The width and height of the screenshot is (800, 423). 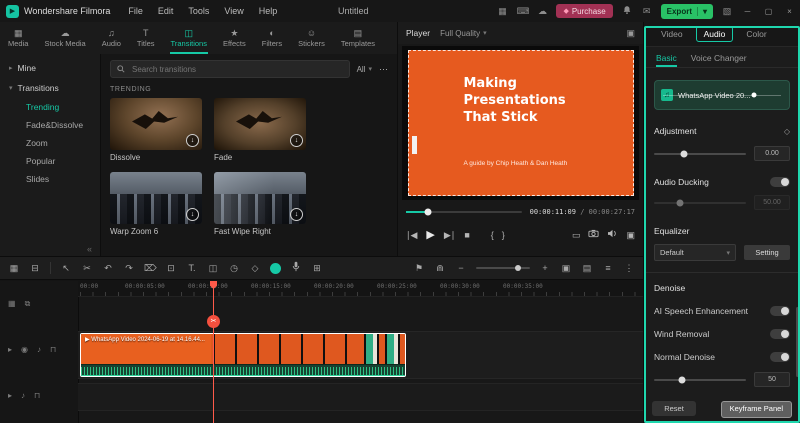 I want to click on sidebar-item-zoom: Zoom, so click(x=50, y=143).